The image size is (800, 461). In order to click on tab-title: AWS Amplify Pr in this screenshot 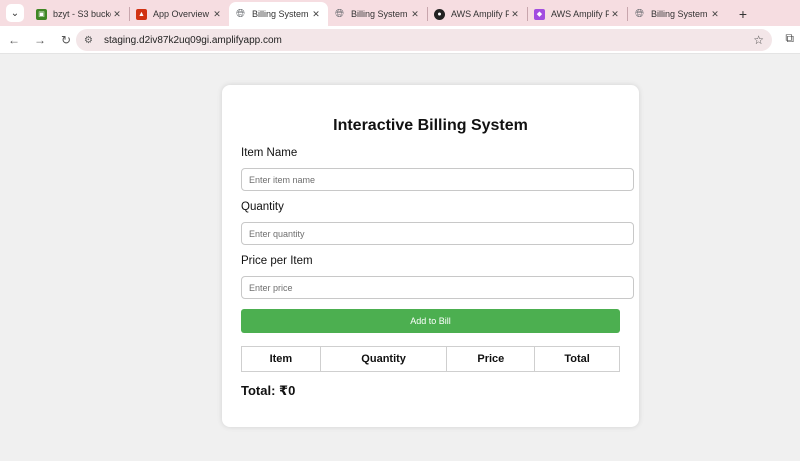, I will do `click(580, 14)`.